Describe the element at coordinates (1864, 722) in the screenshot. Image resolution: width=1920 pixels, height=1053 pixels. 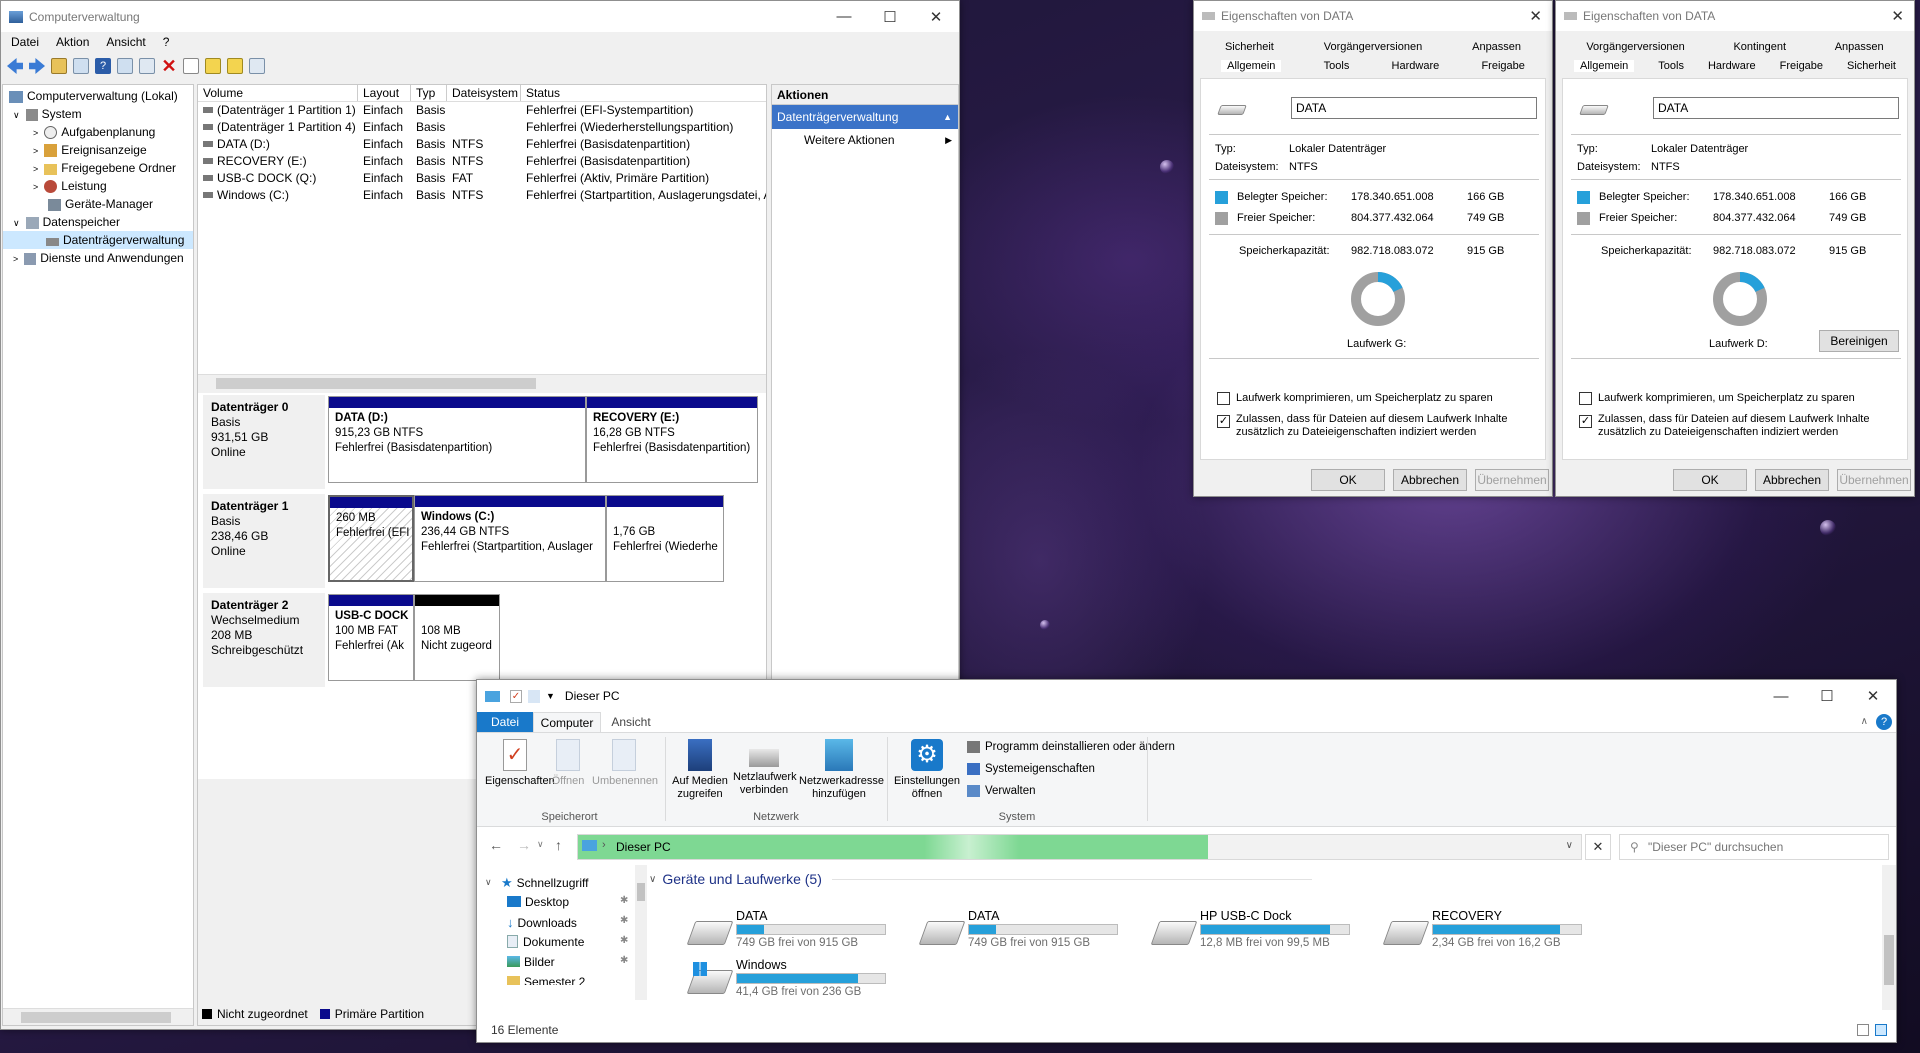
I see `ribbon-collapse-icon: ∧` at that location.